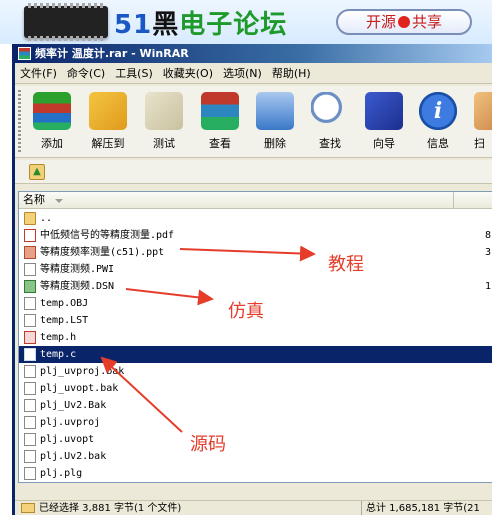 The width and height of the screenshot is (492, 515). Describe the element at coordinates (242, 74) in the screenshot. I see `menu-options: 选项(N)` at that location.